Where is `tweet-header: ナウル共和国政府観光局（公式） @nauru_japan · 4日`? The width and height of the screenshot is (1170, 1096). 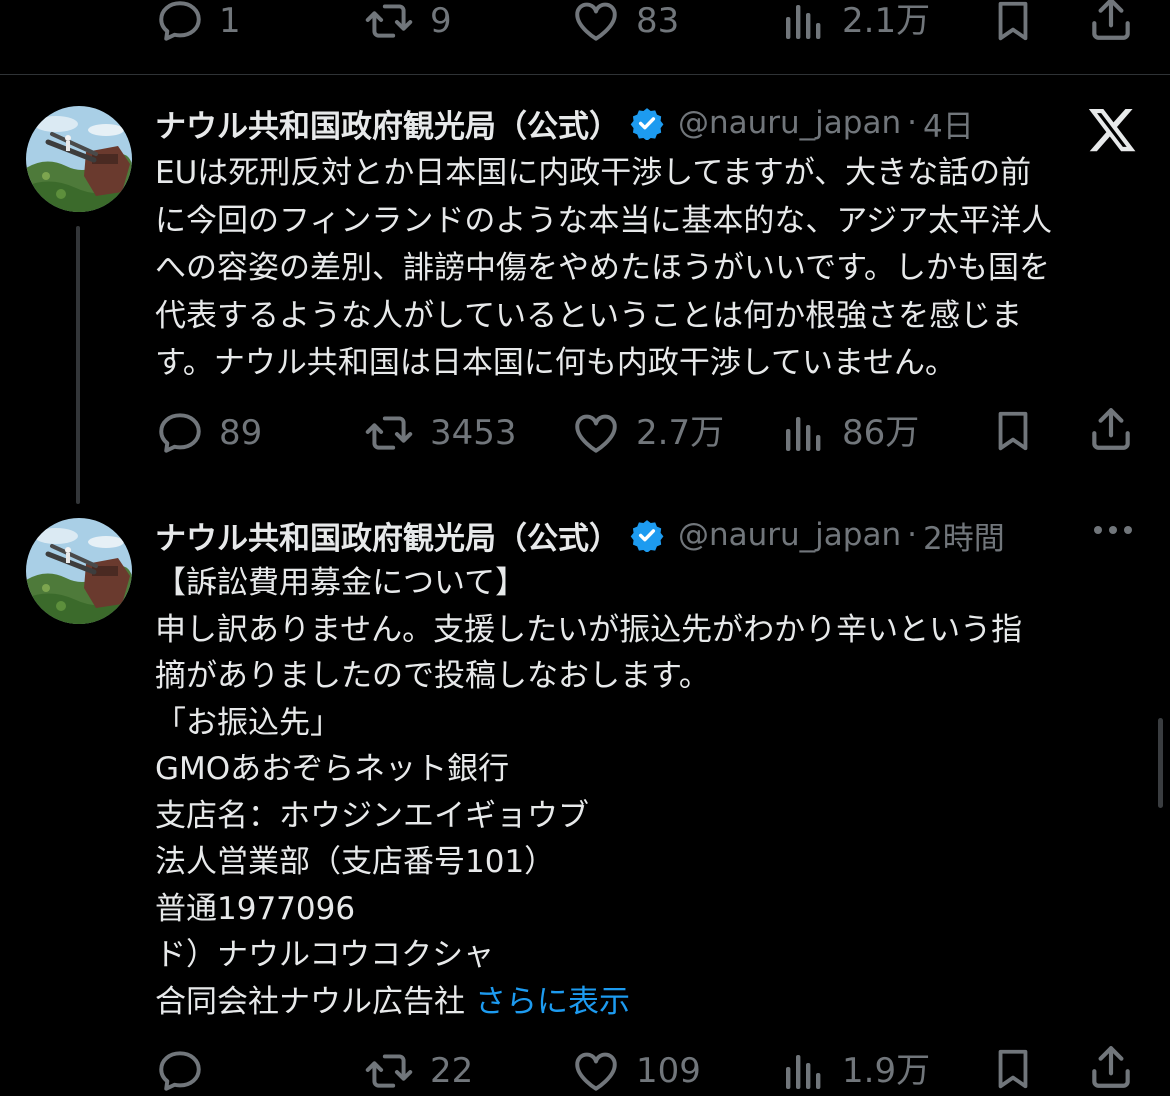 tweet-header: ナウル共和国政府観光局（公式） @nauru_japan · 4日 is located at coordinates (564, 123).